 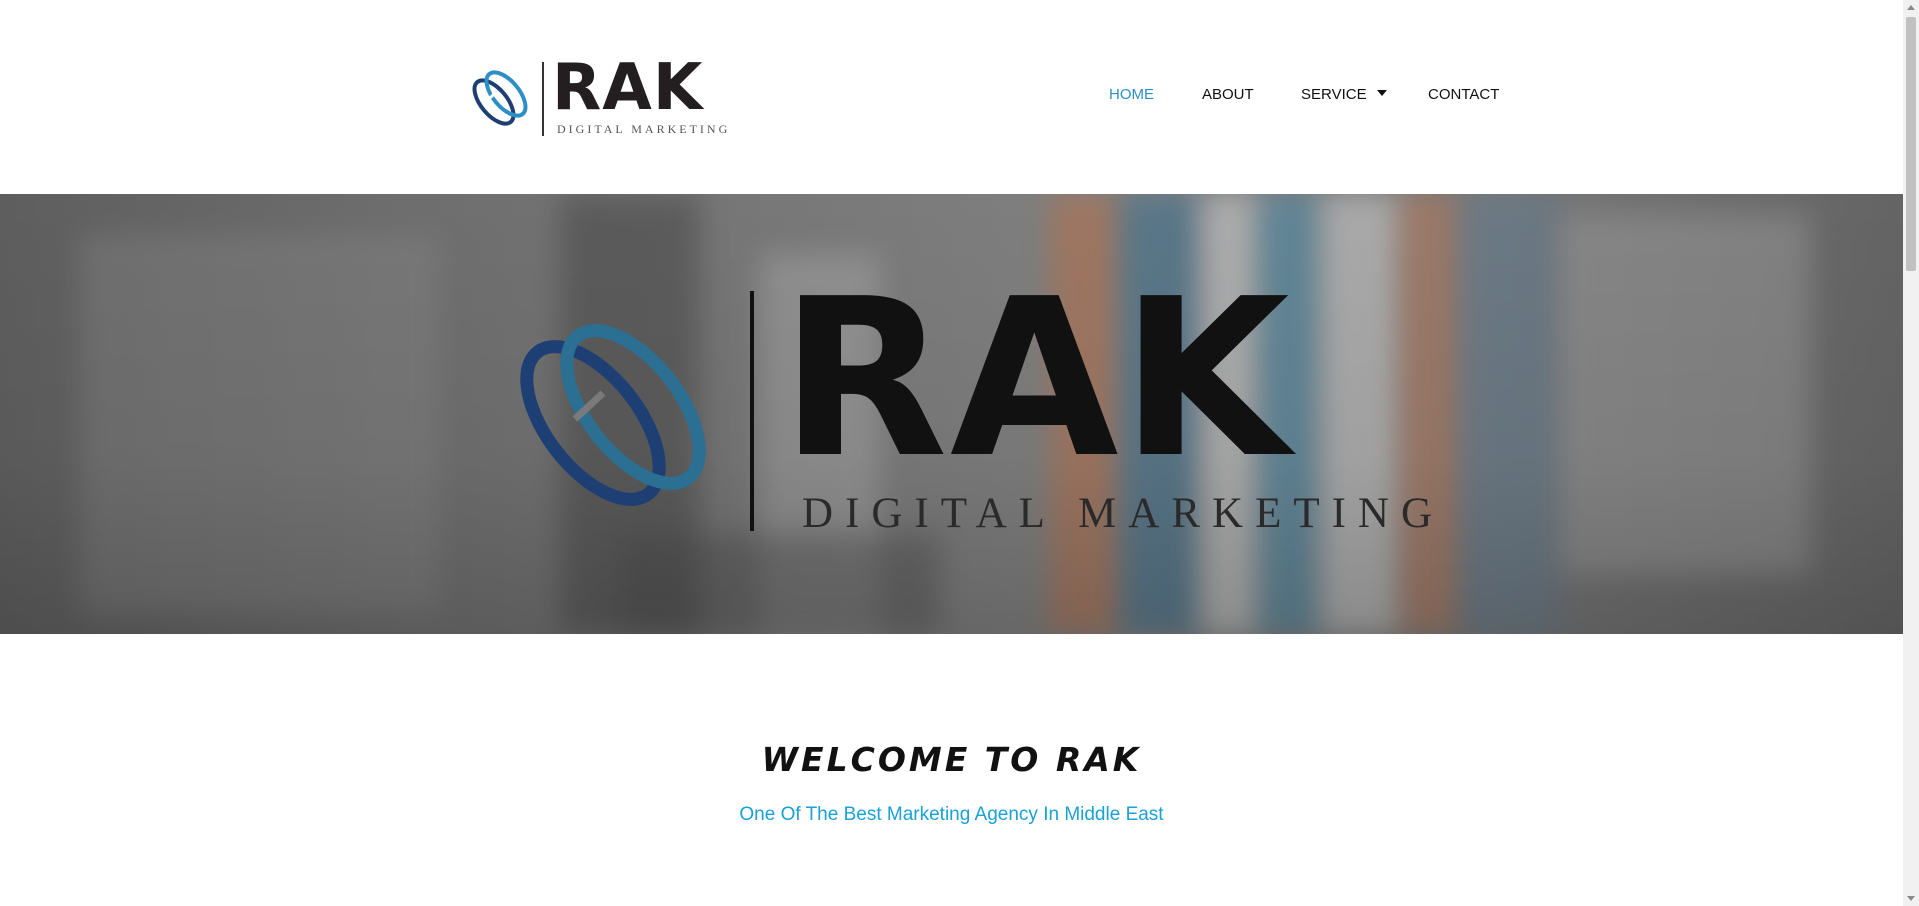 I want to click on caret-down-icon, so click(x=1381, y=93).